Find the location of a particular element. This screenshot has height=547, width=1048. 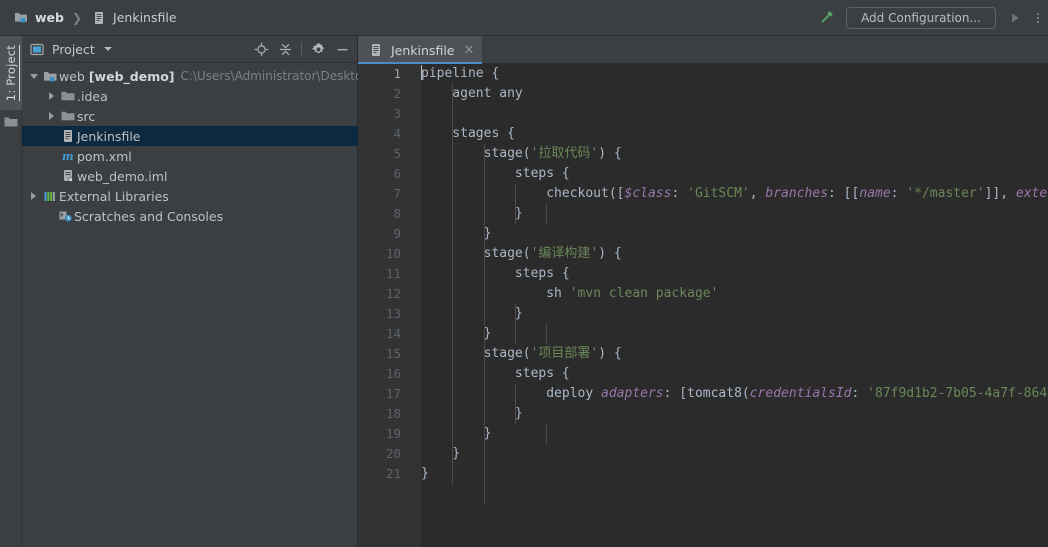

chevron-down-icon is located at coordinates (107, 49).